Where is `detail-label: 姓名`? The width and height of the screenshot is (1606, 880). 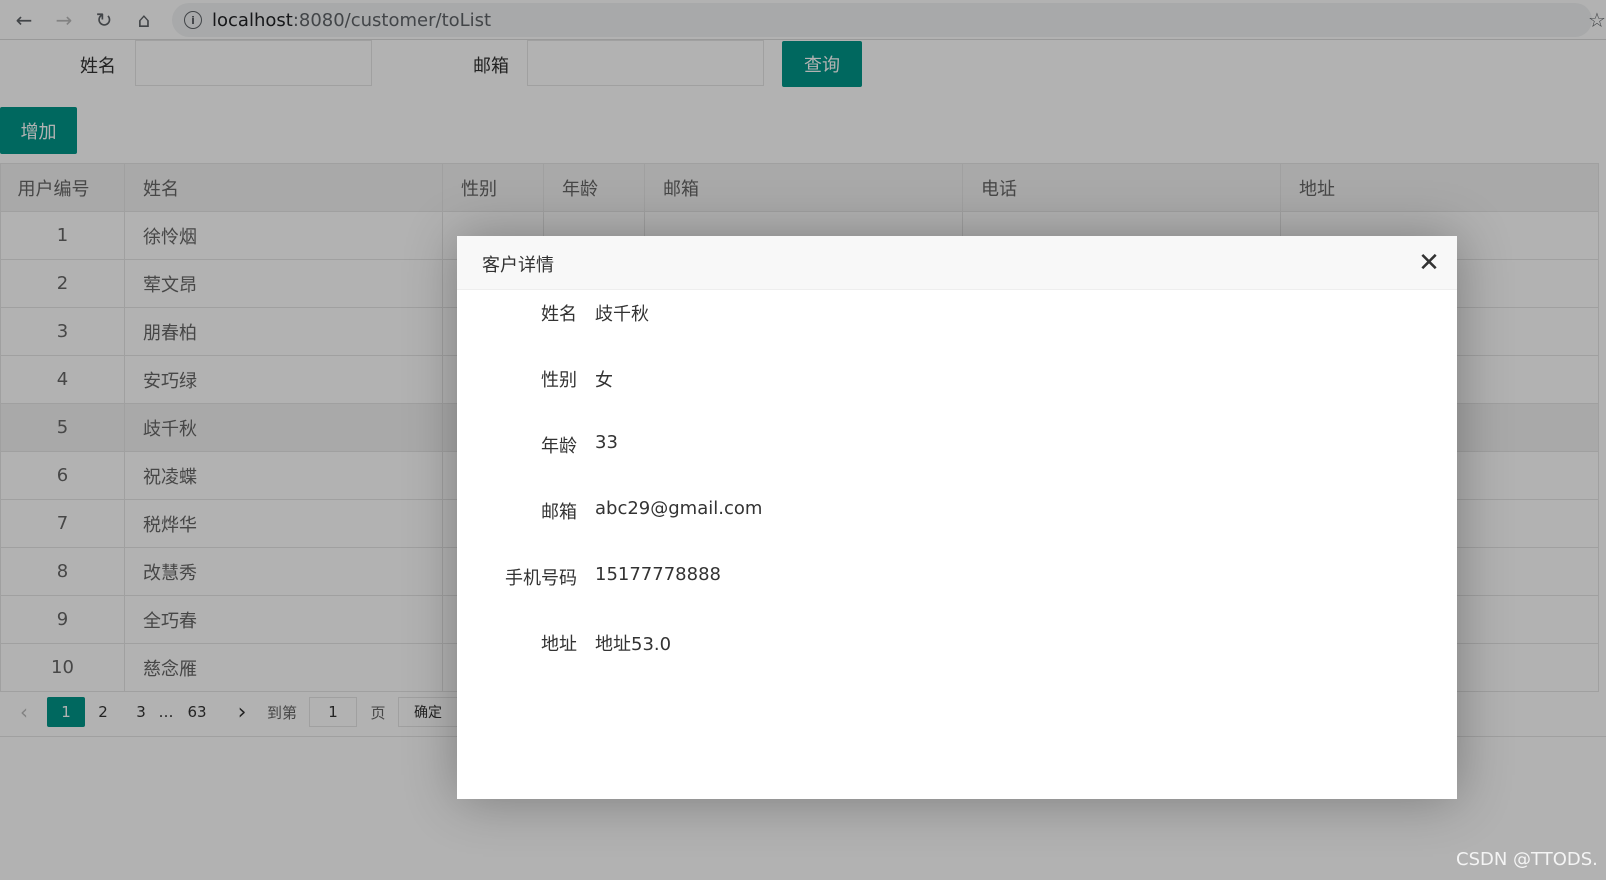 detail-label: 姓名 is located at coordinates (559, 314).